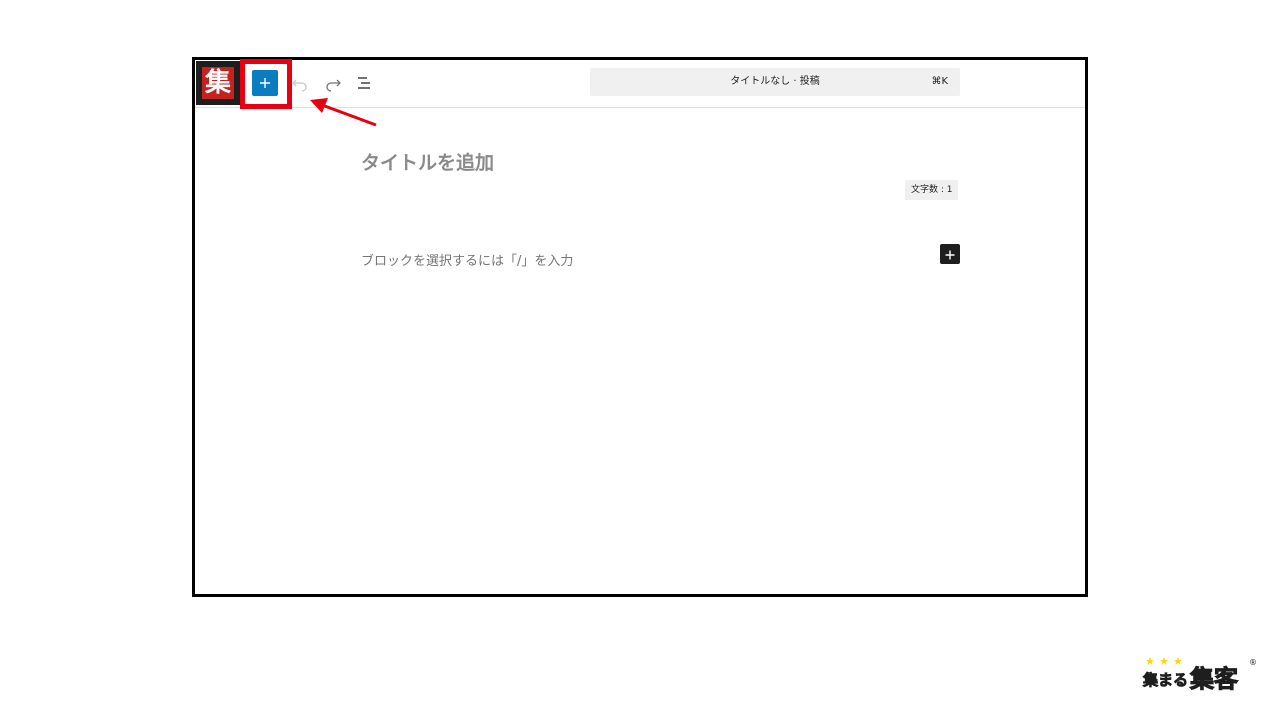 The image size is (1280, 720). What do you see at coordinates (467, 259) in the screenshot?
I see `block-placeholder: ブロックを選択するには「/」を入力` at bounding box center [467, 259].